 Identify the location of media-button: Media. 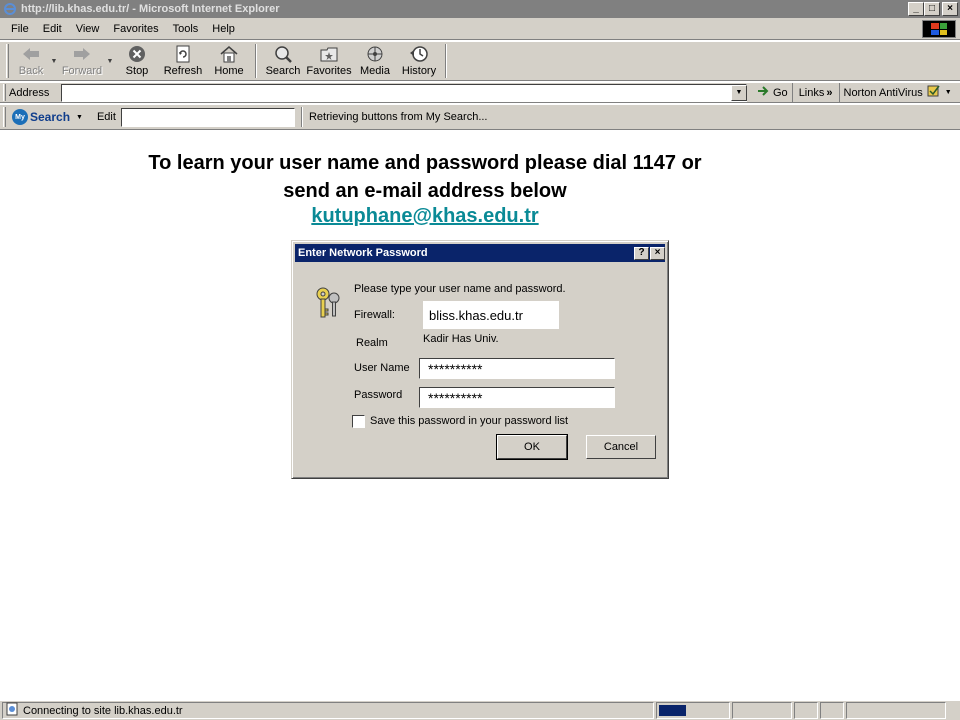
(375, 61).